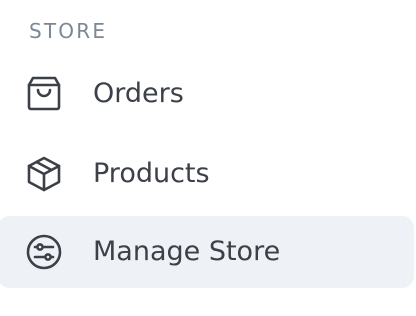 This screenshot has height=316, width=416. What do you see at coordinates (44, 94) in the screenshot?
I see `shopping-bag-icon` at bounding box center [44, 94].